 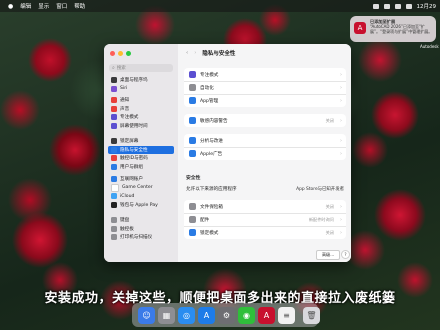 What do you see at coordinates (186, 315) in the screenshot?
I see `safari-icon: ◎` at bounding box center [186, 315].